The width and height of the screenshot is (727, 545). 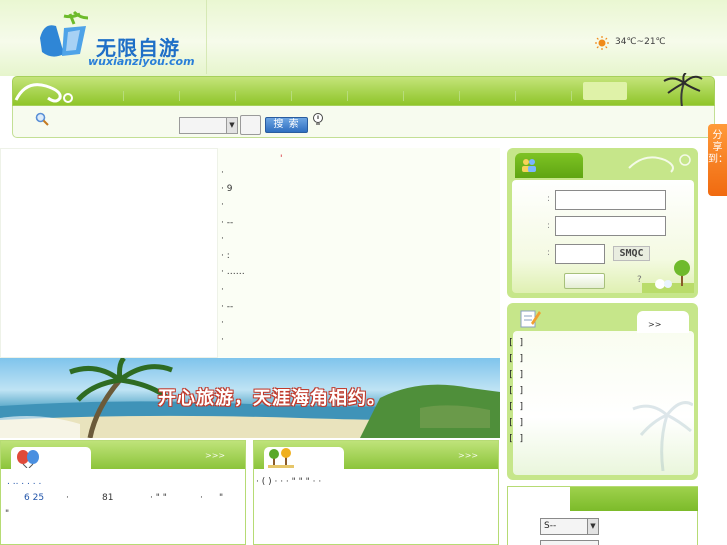 I want to click on weather-temperature: 34℃~21℃, so click(x=640, y=42).